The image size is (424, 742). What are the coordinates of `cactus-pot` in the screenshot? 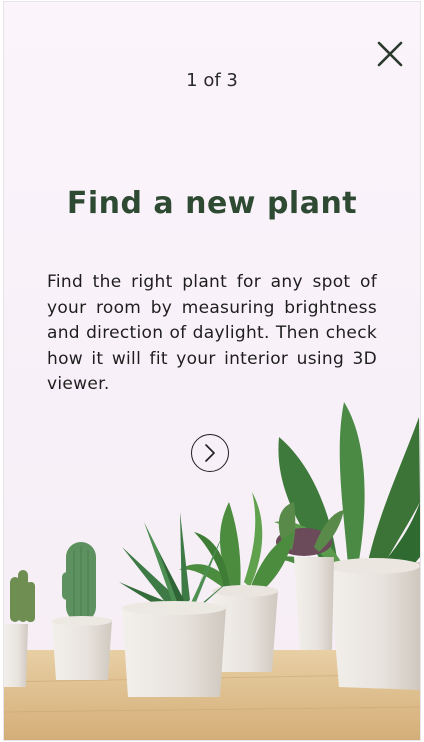 It's located at (82, 650).